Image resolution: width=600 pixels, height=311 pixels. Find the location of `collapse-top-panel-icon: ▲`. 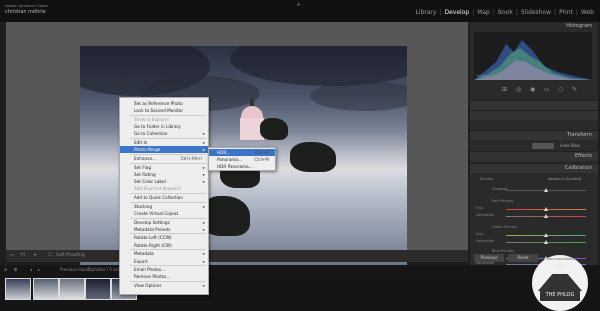

collapse-top-panel-icon: ▲ is located at coordinates (298, 3).